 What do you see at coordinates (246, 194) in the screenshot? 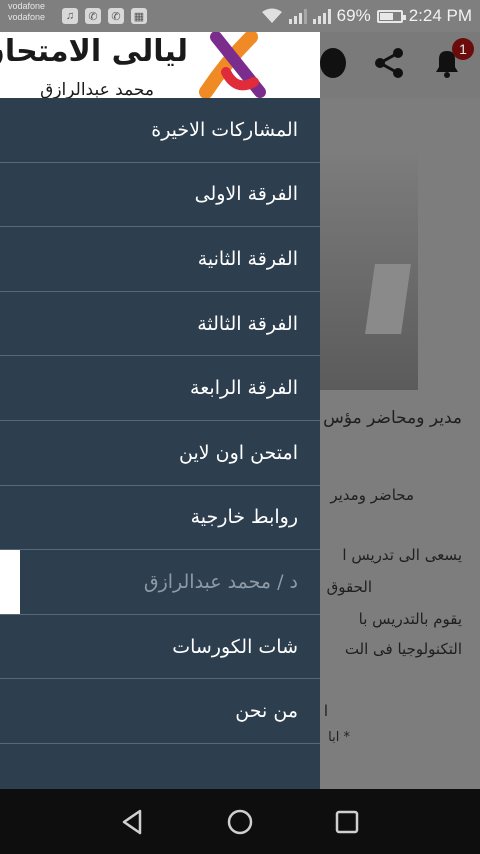
I see `menu-item-label: الفرقة الاولى` at bounding box center [246, 194].